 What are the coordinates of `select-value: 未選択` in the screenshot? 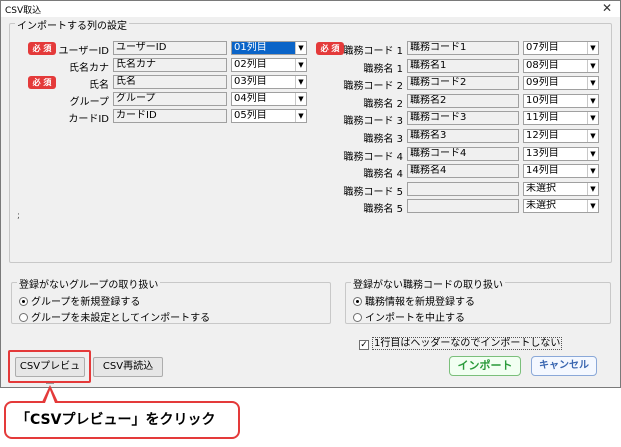 It's located at (541, 188).